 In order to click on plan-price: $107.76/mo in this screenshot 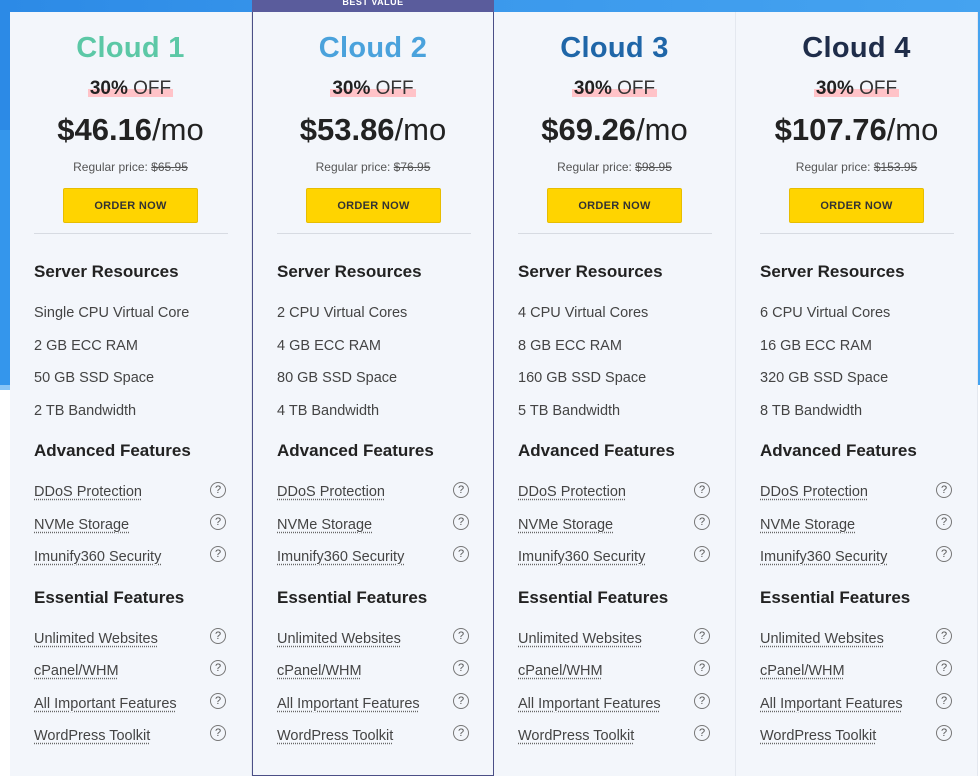, I will do `click(856, 130)`.